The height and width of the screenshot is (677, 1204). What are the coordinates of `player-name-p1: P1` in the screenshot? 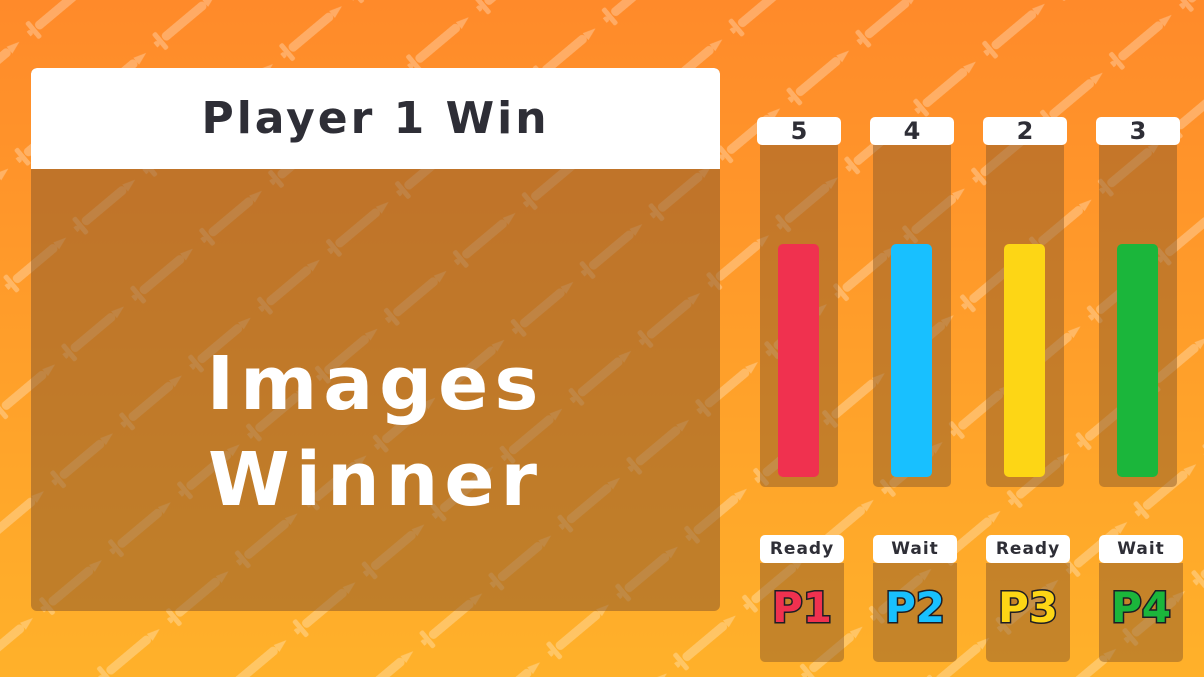 It's located at (801, 608).